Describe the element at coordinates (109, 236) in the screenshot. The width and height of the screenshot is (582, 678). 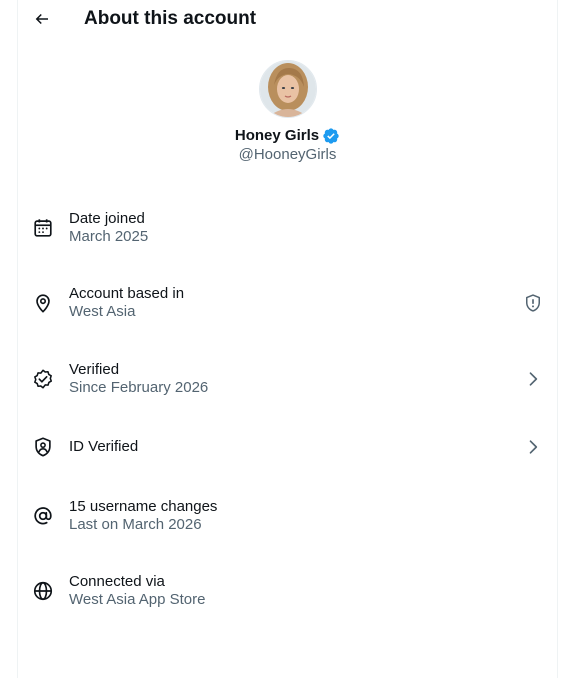
I see `detail-value: March 2025` at that location.